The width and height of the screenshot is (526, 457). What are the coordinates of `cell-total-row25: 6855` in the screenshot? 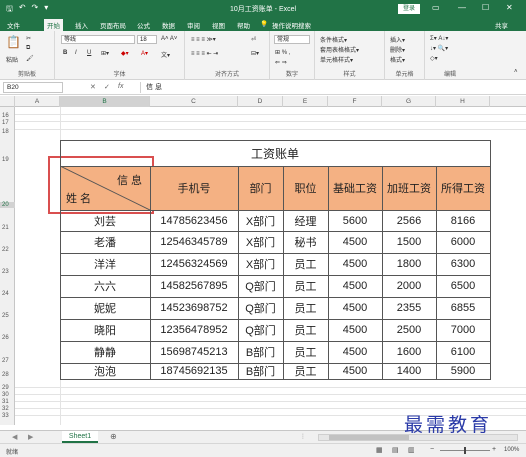 It's located at (463, 308).